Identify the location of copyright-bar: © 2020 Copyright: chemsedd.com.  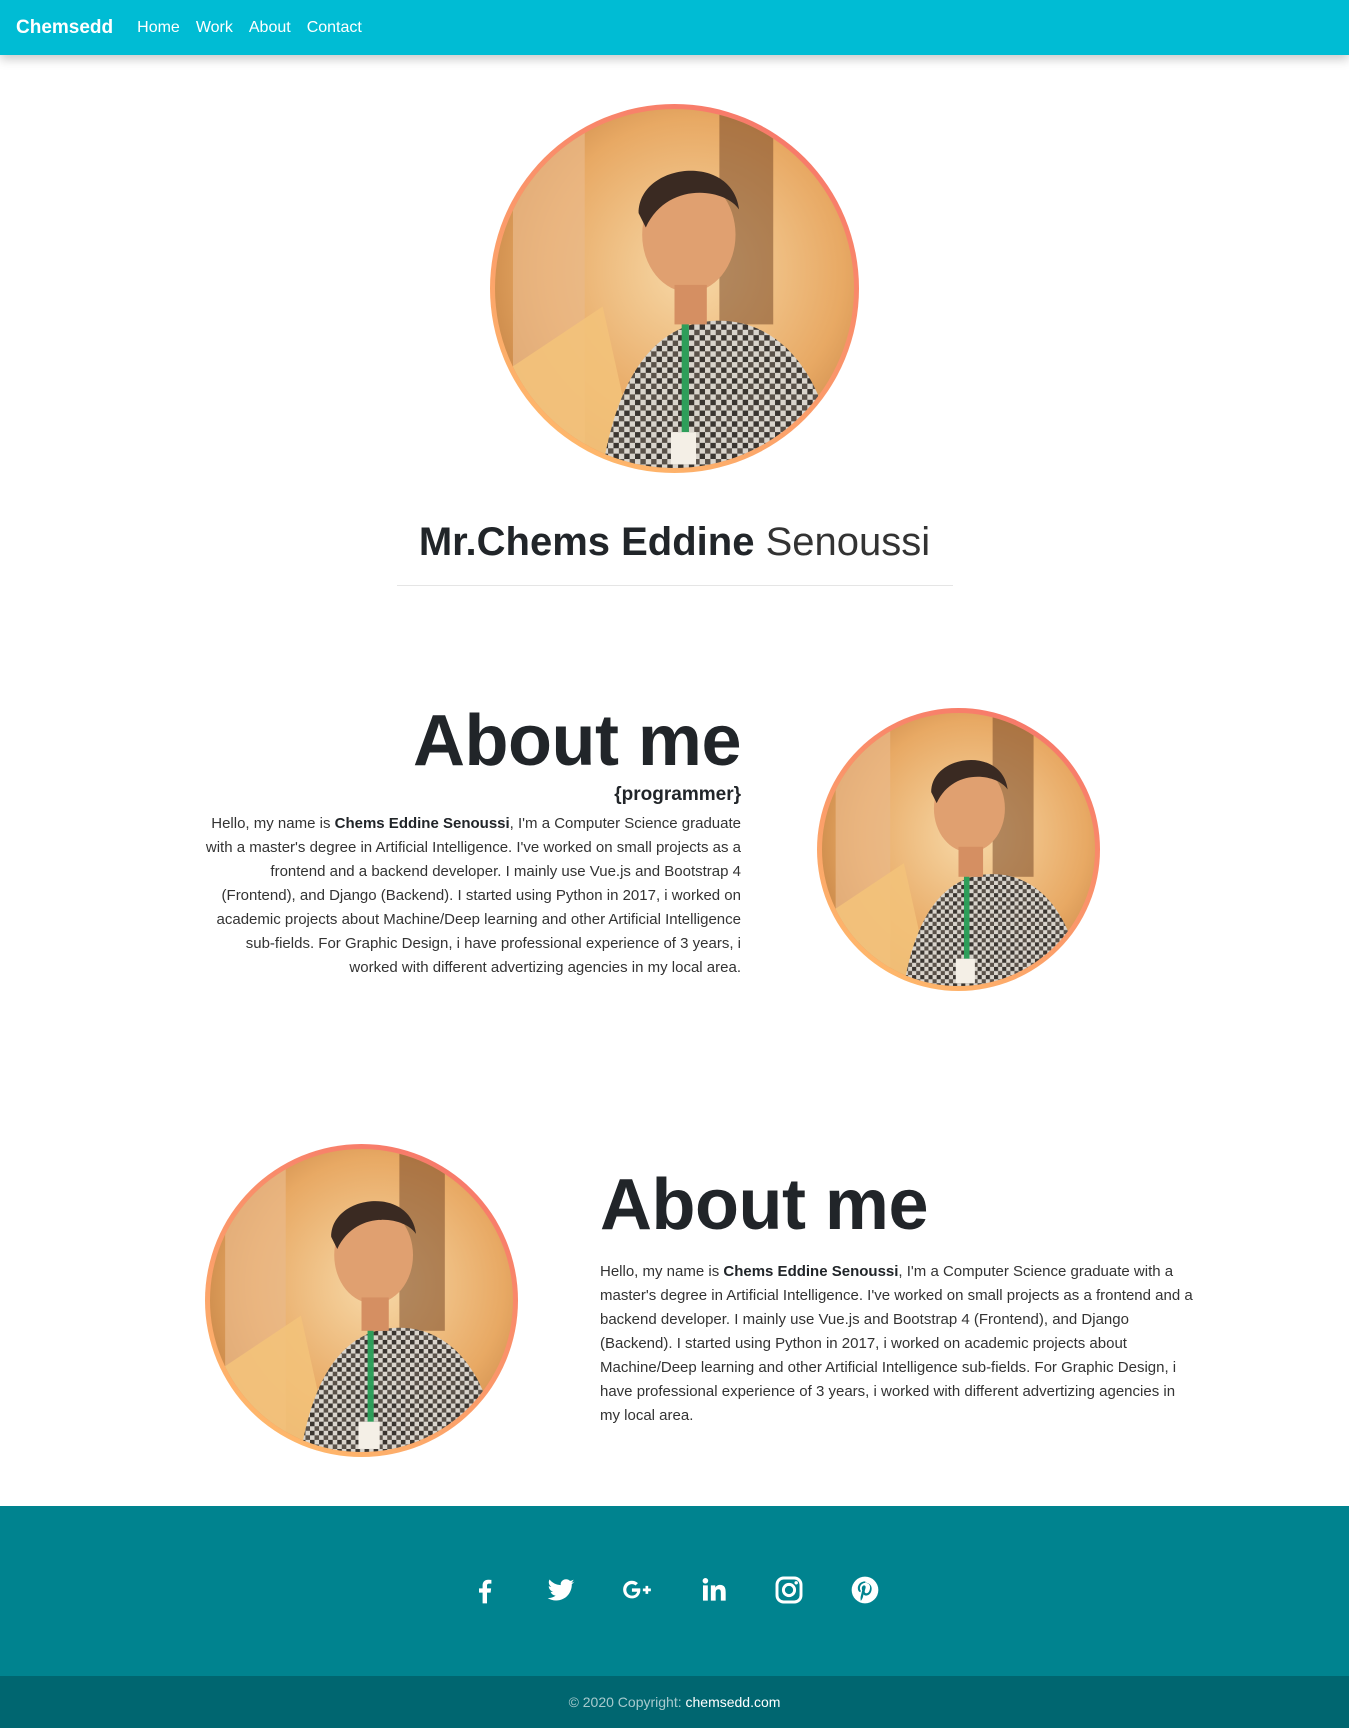
(674, 1702).